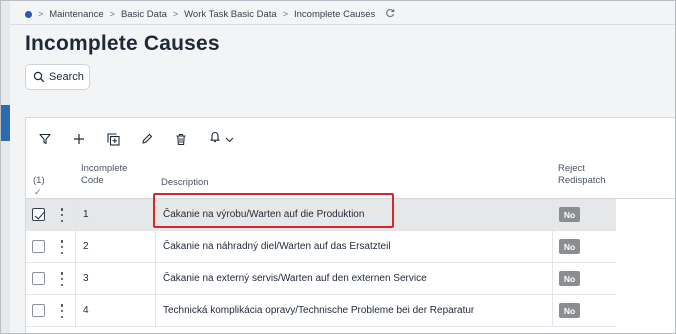 Image resolution: width=676 pixels, height=334 pixels. What do you see at coordinates (229, 139) in the screenshot?
I see `chevron-down-icon` at bounding box center [229, 139].